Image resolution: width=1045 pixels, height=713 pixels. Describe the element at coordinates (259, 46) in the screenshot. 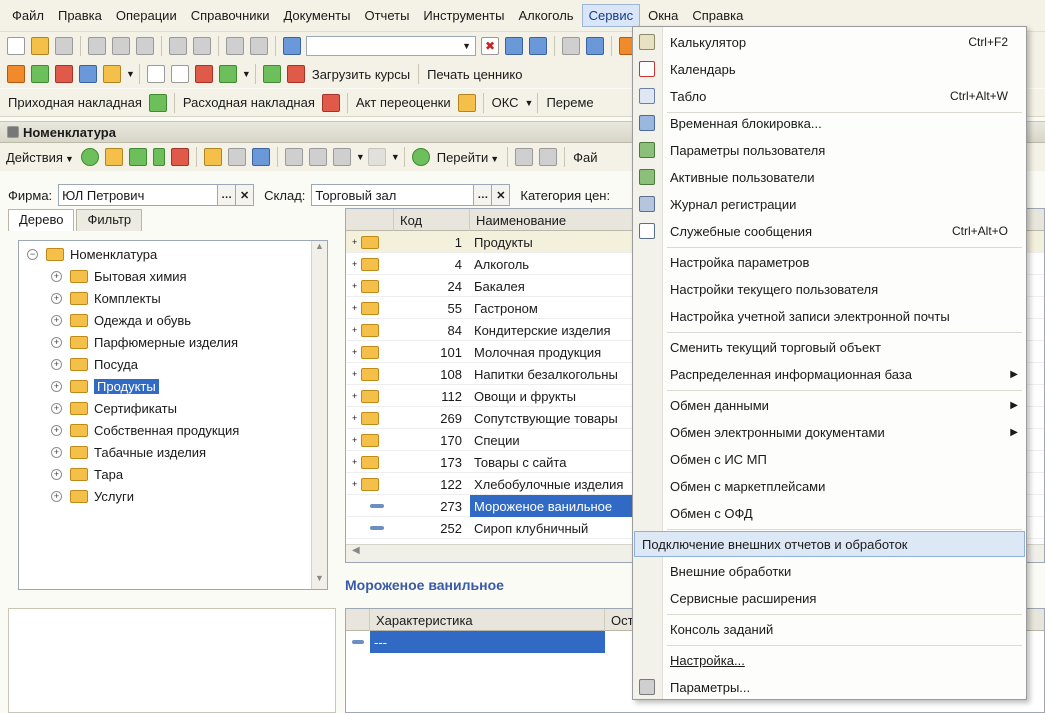

I see `redo-icon` at that location.